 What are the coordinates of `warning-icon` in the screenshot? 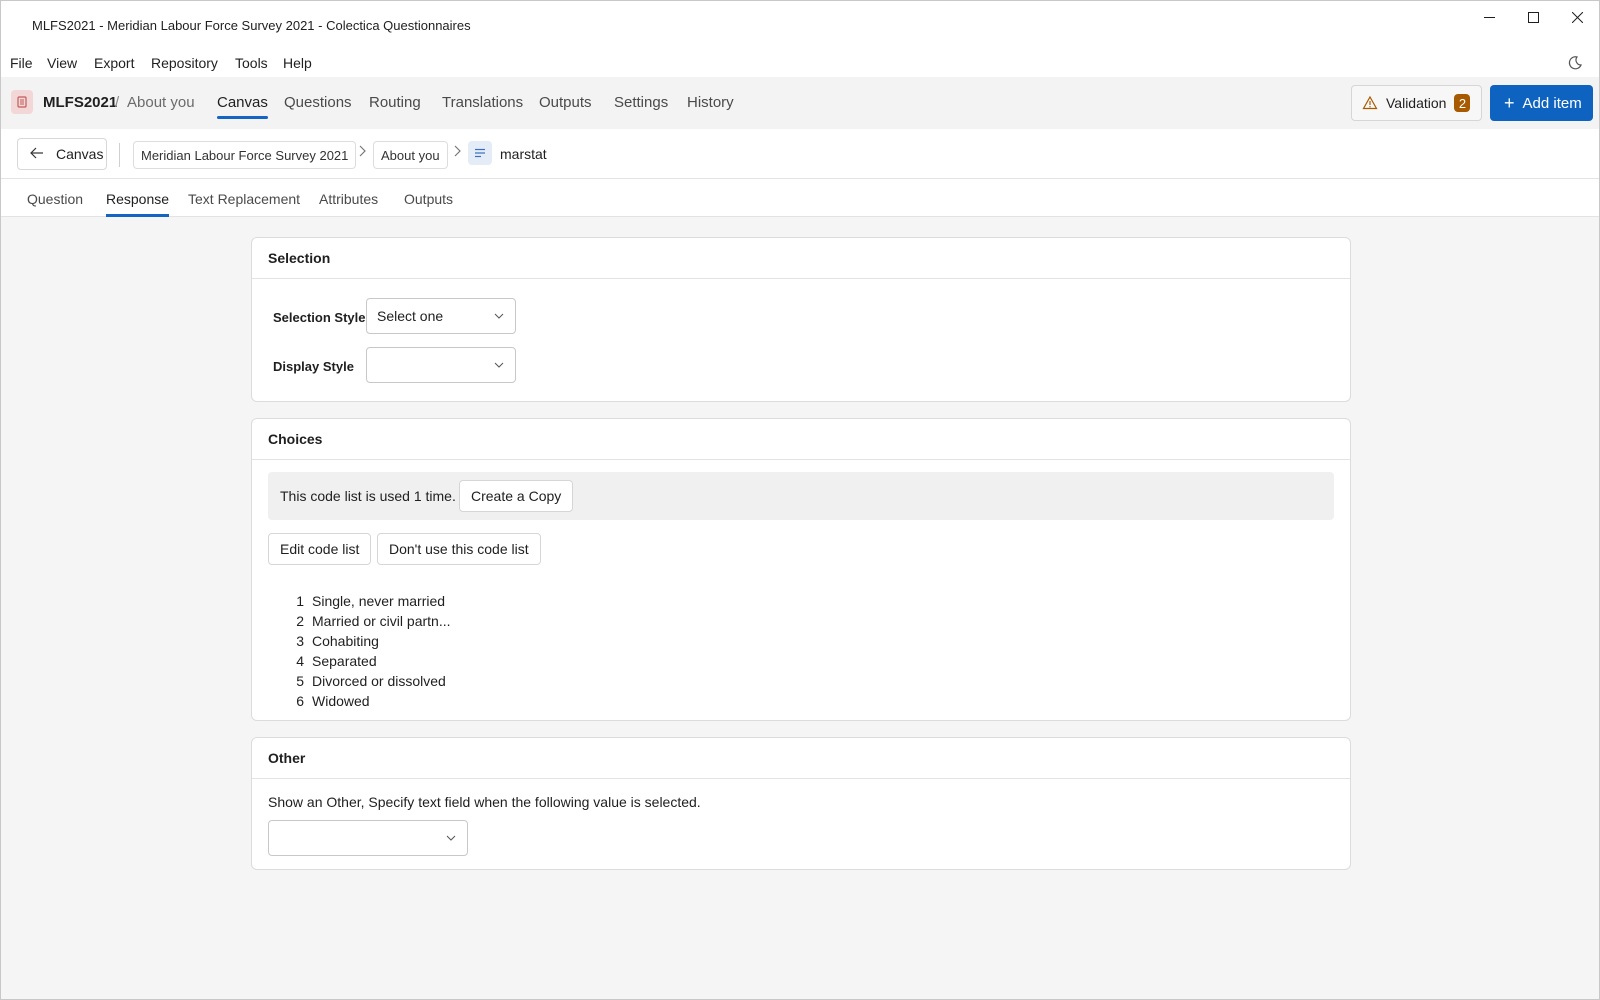 It's located at (1370, 103).